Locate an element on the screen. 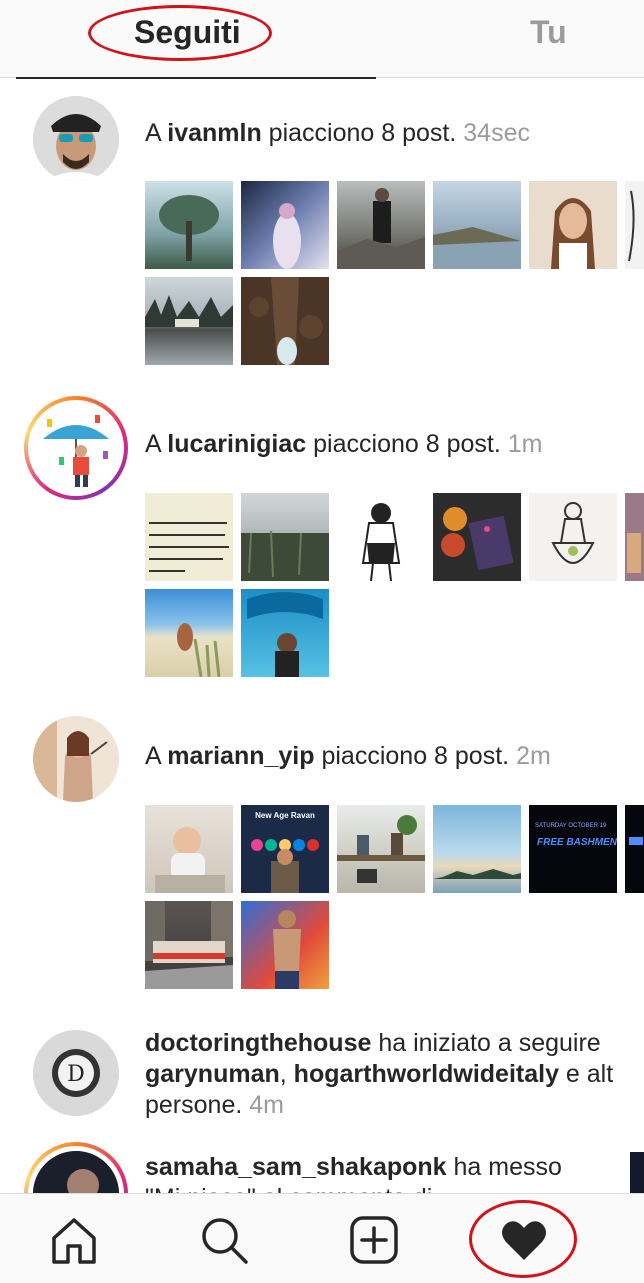 The height and width of the screenshot is (1283, 644). home-icon is located at coordinates (74, 1241).